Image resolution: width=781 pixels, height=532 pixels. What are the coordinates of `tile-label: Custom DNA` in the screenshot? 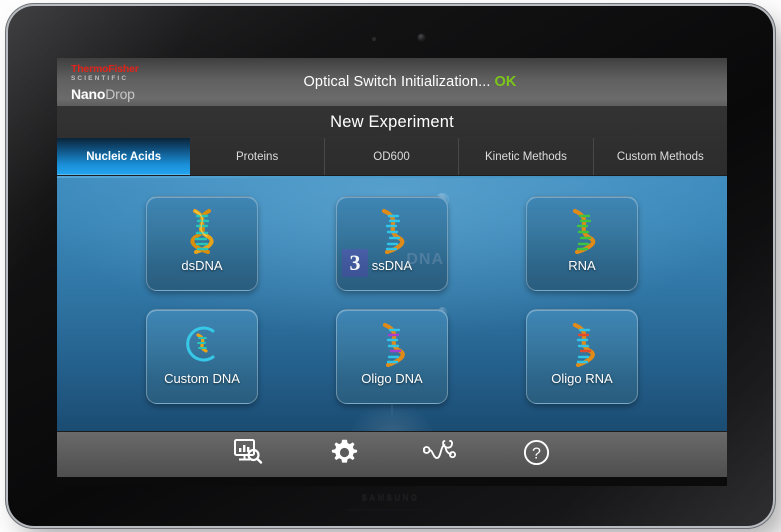 It's located at (202, 378).